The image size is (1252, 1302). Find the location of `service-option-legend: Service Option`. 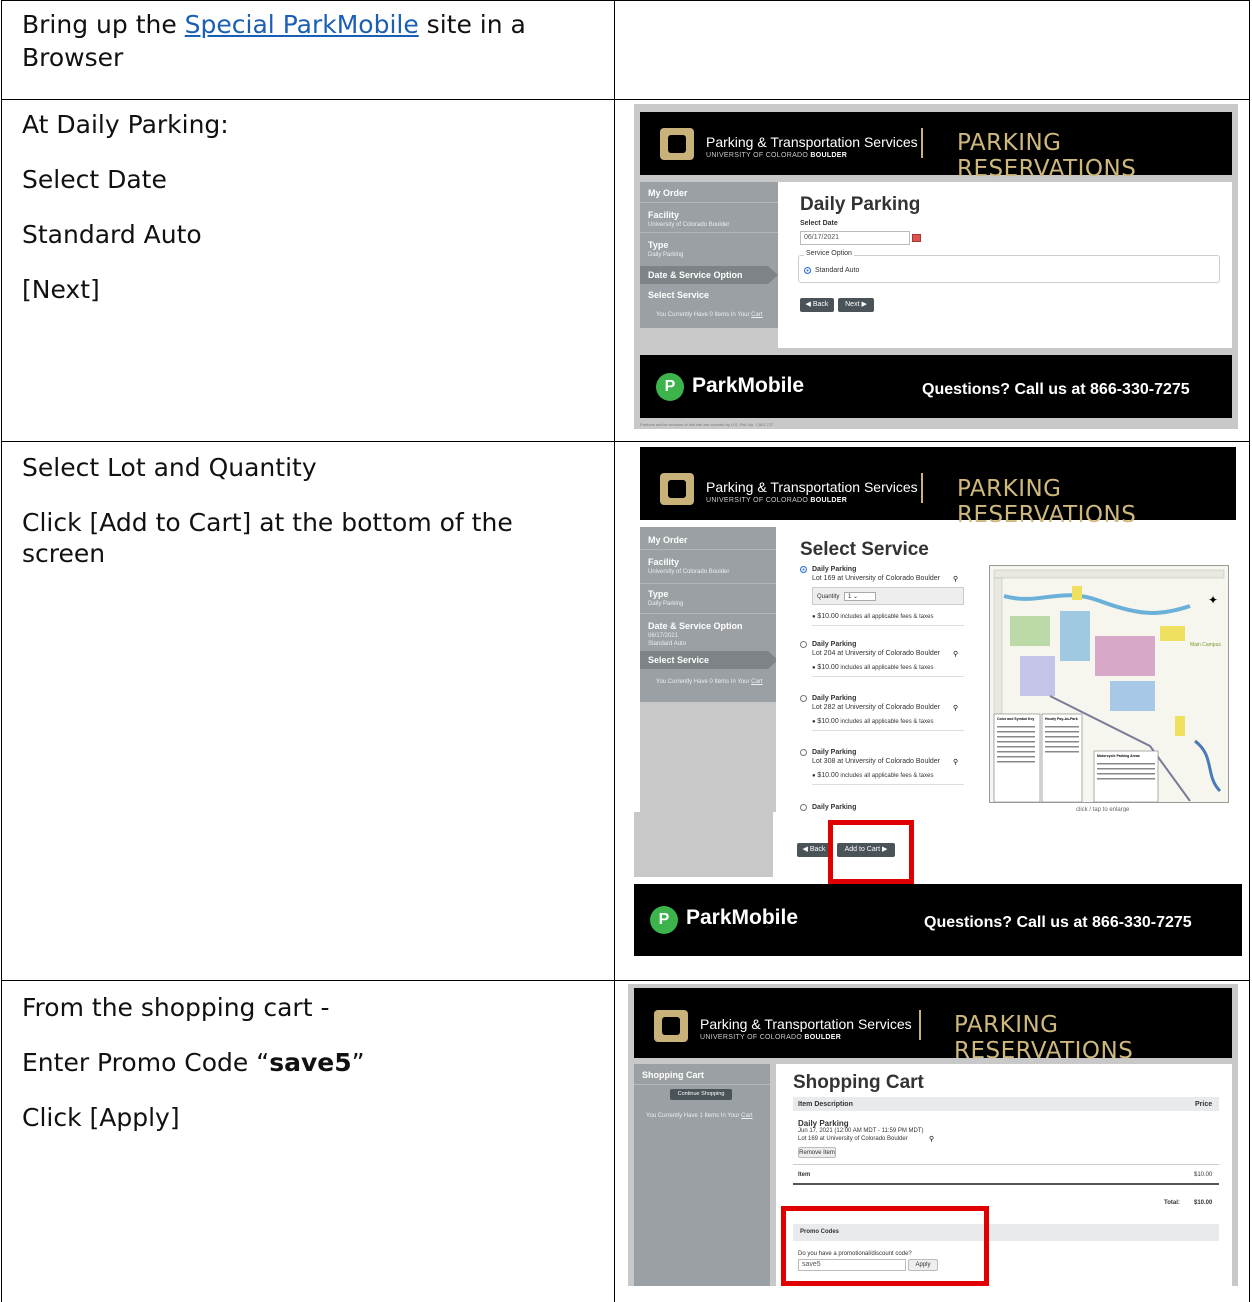

service-option-legend: Service Option is located at coordinates (829, 253).